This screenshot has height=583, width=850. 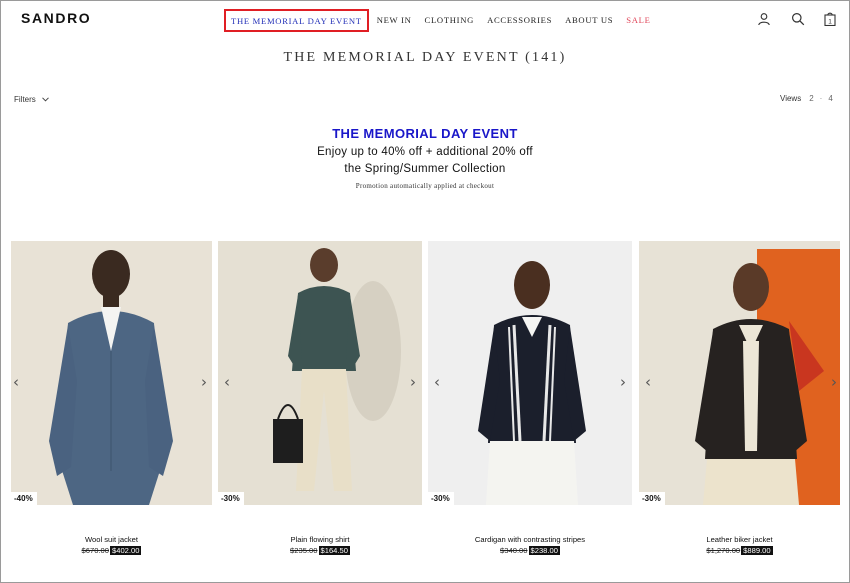 I want to click on sale-price: $402.00, so click(x=126, y=550).